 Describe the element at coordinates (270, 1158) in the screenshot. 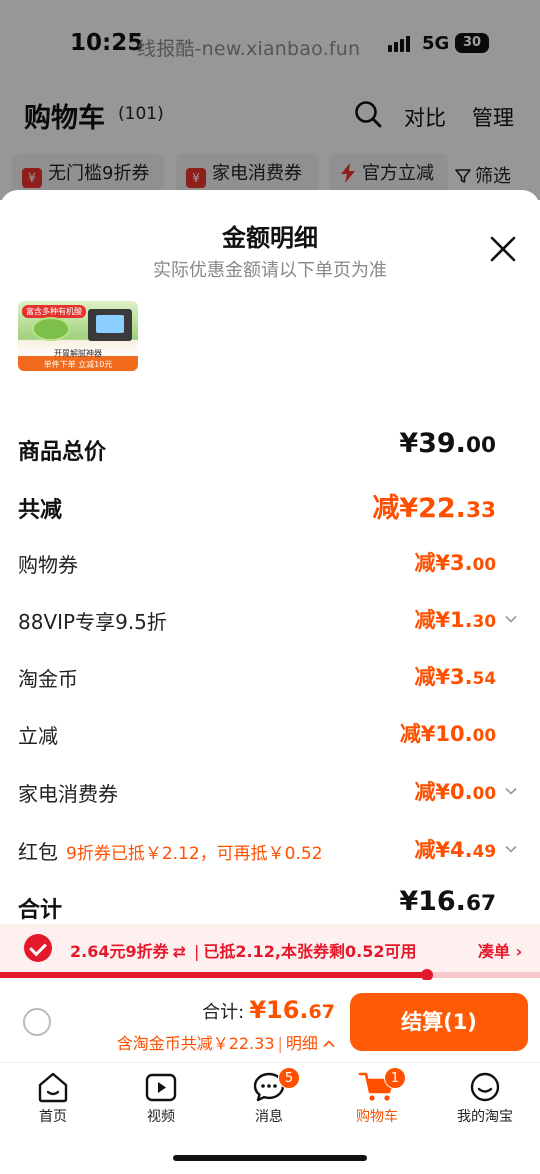

I see `home-indicator` at that location.